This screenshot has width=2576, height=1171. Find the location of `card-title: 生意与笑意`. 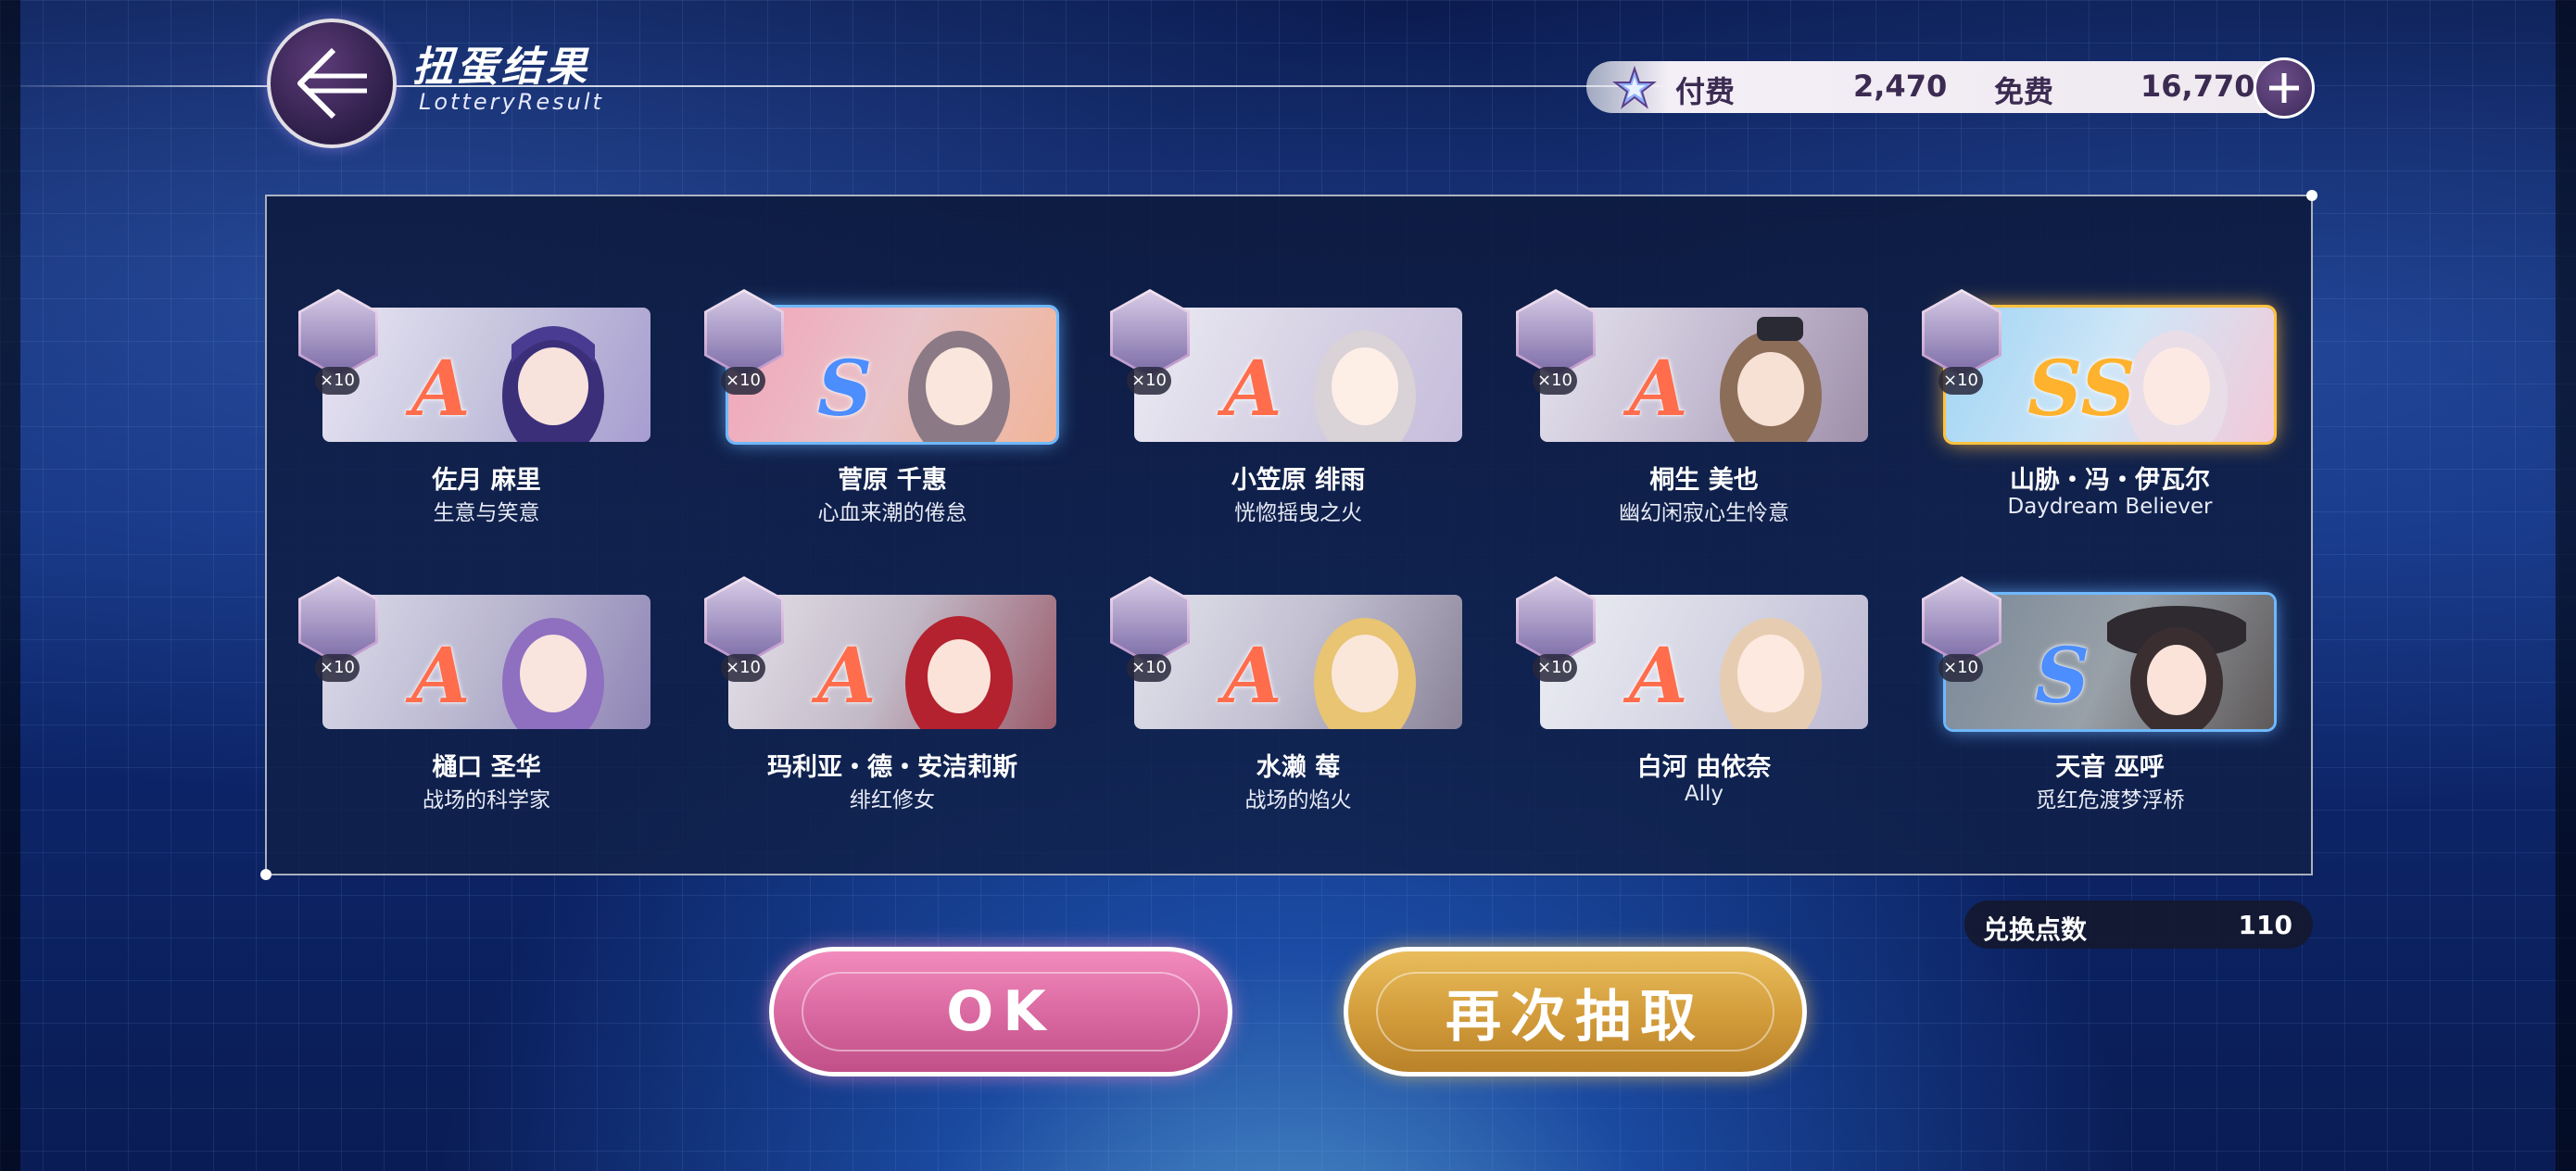

card-title: 生意与笑意 is located at coordinates (486, 513).